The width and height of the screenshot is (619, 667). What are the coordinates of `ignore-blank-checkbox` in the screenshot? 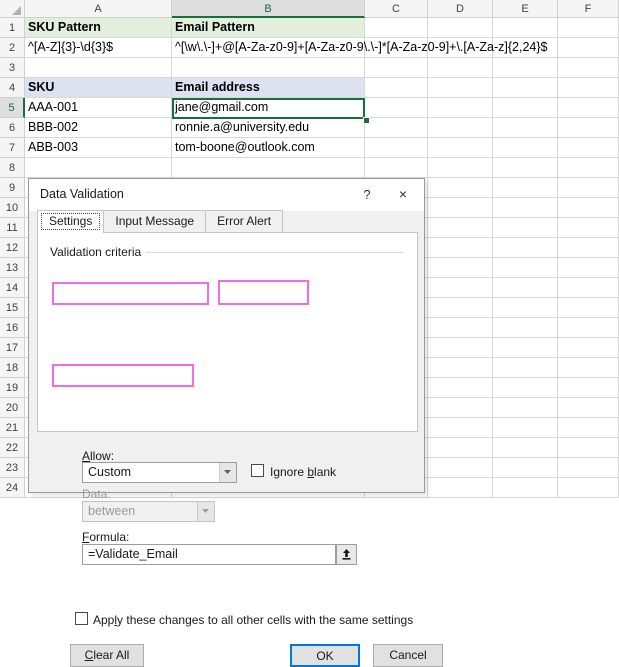 It's located at (257, 470).